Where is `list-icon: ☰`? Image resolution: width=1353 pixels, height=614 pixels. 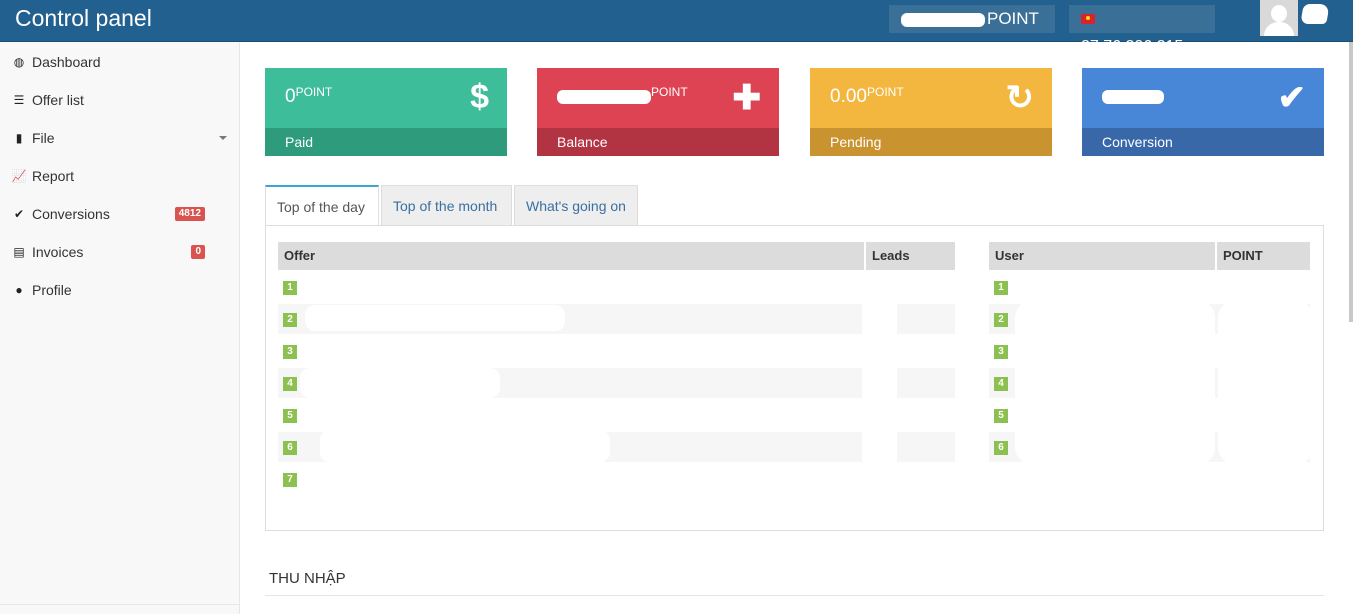
list-icon: ☰ is located at coordinates (19, 100).